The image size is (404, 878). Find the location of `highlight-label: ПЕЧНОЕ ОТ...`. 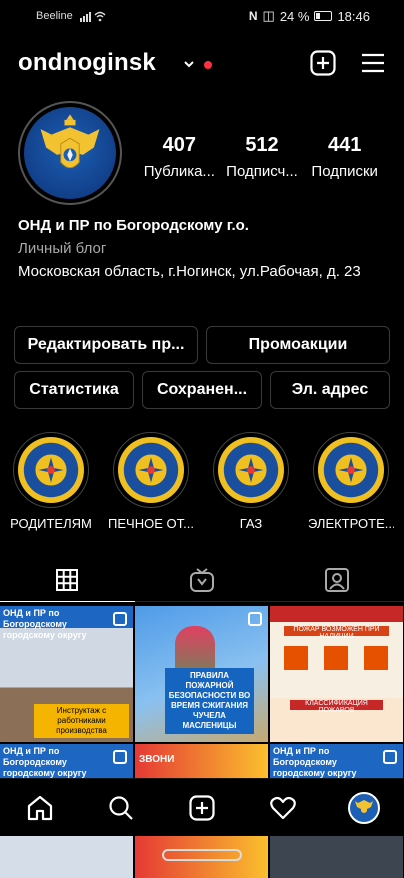

highlight-label: ПЕЧНОЕ ОТ... is located at coordinates (151, 523).